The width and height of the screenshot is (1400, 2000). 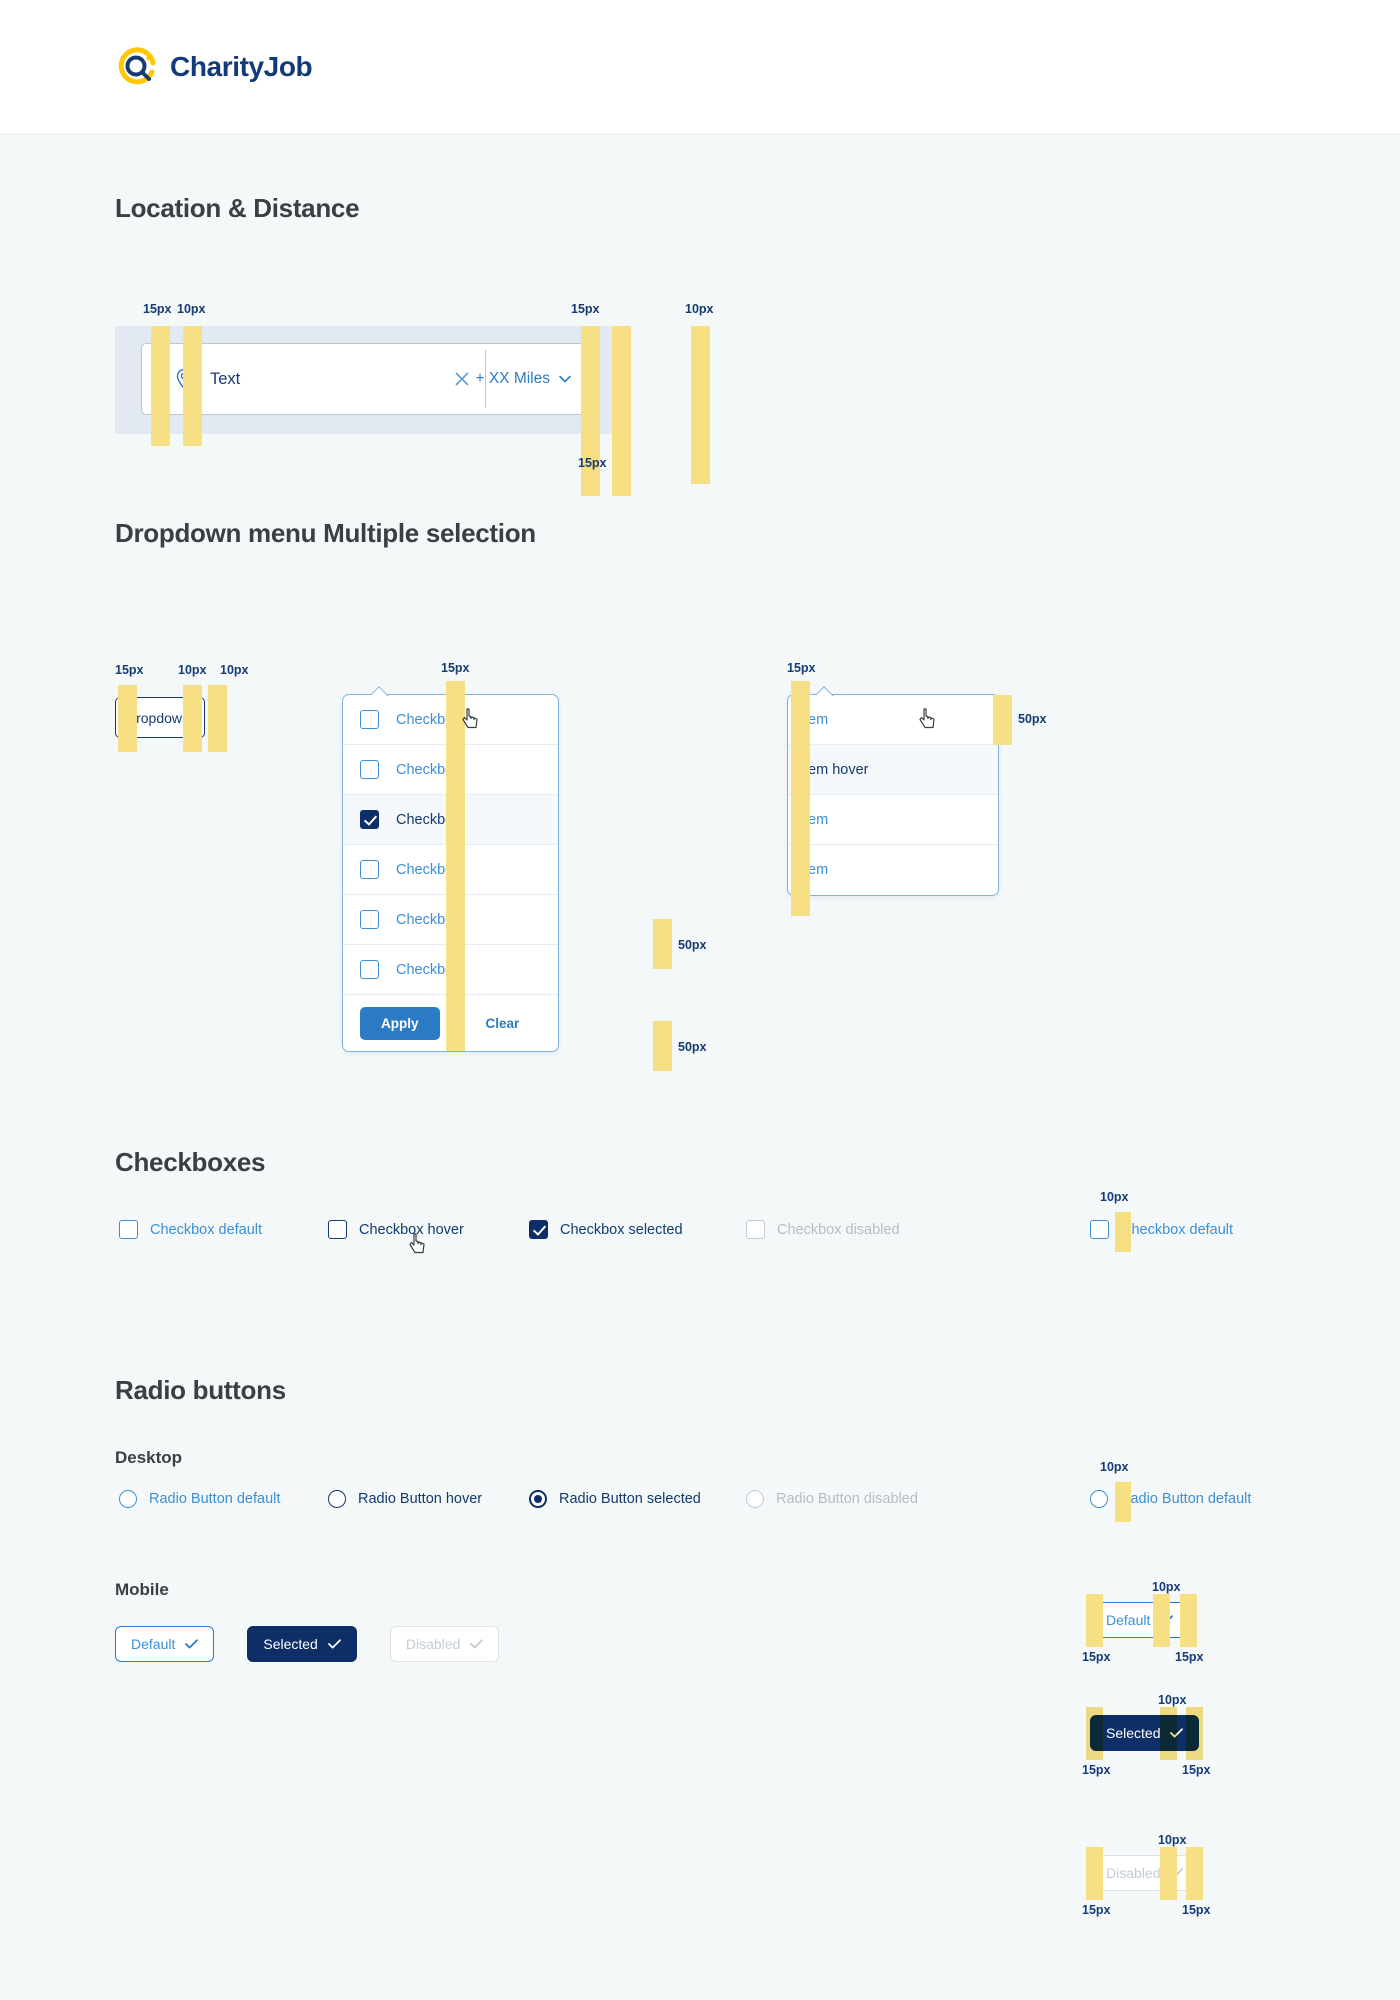 I want to click on subtitle-mobile: Mobile, so click(x=142, y=1589).